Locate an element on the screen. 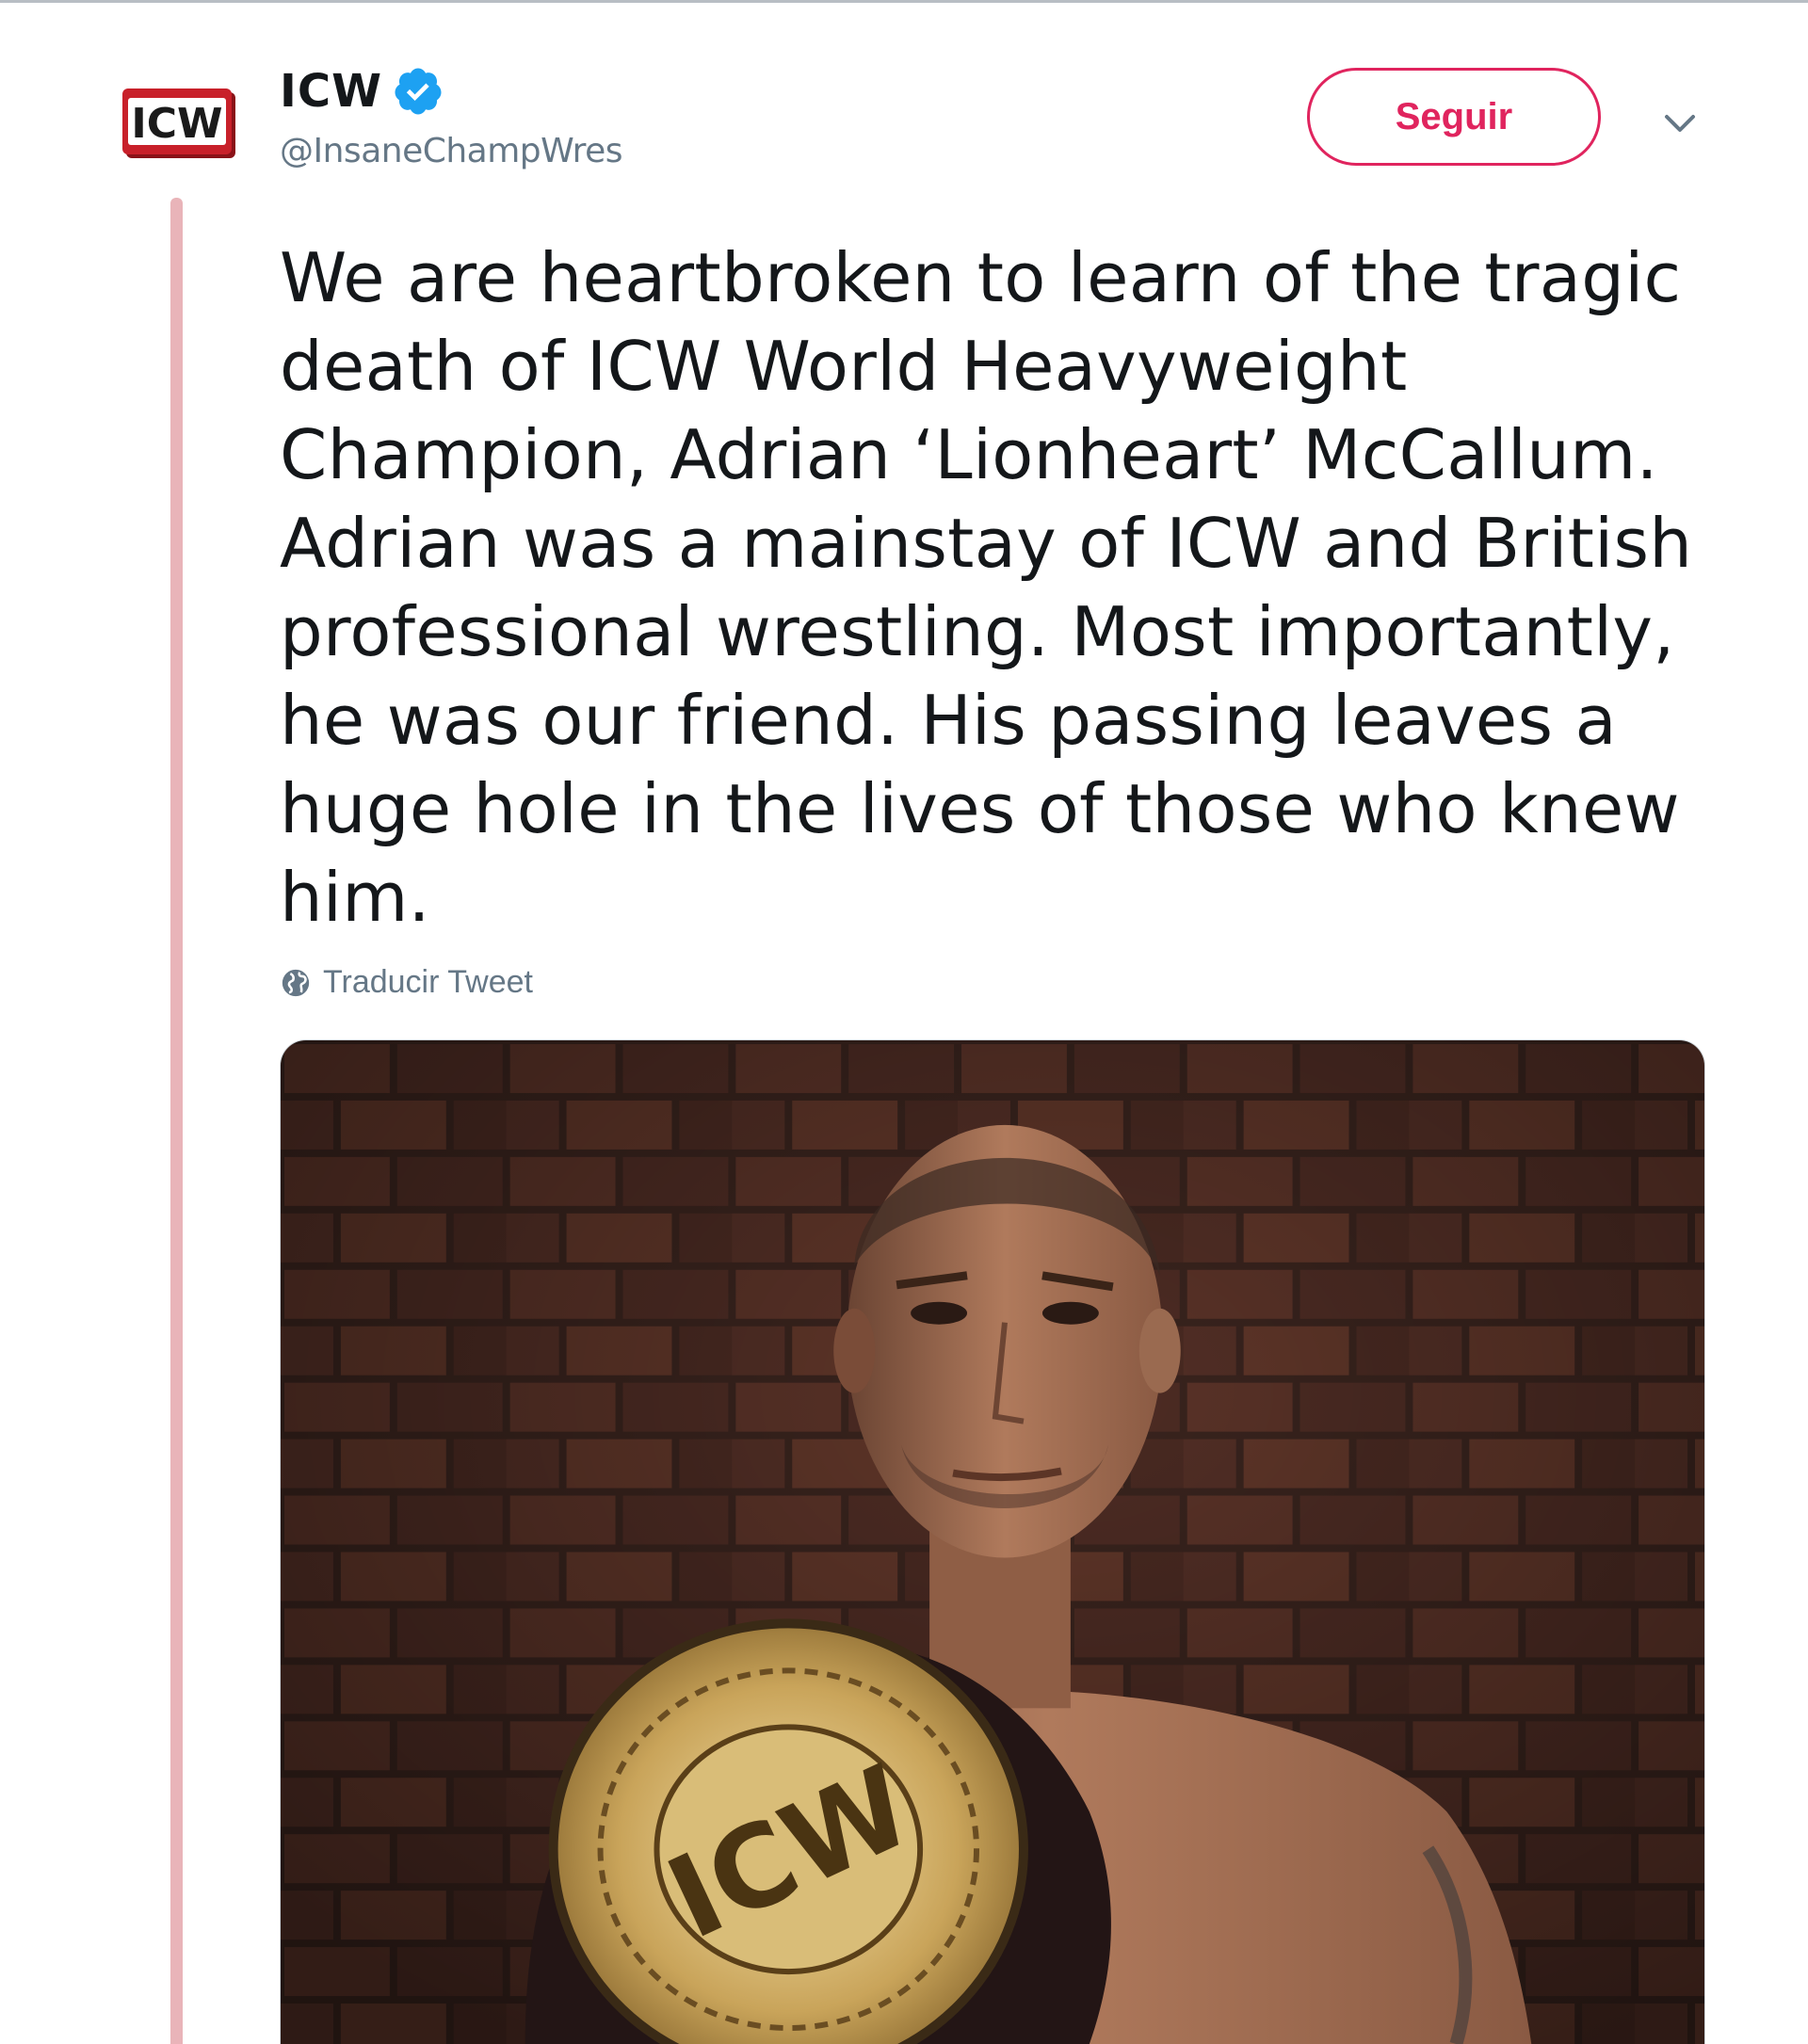 Image resolution: width=1808 pixels, height=2044 pixels. follow-button: Seguir is located at coordinates (1454, 117).